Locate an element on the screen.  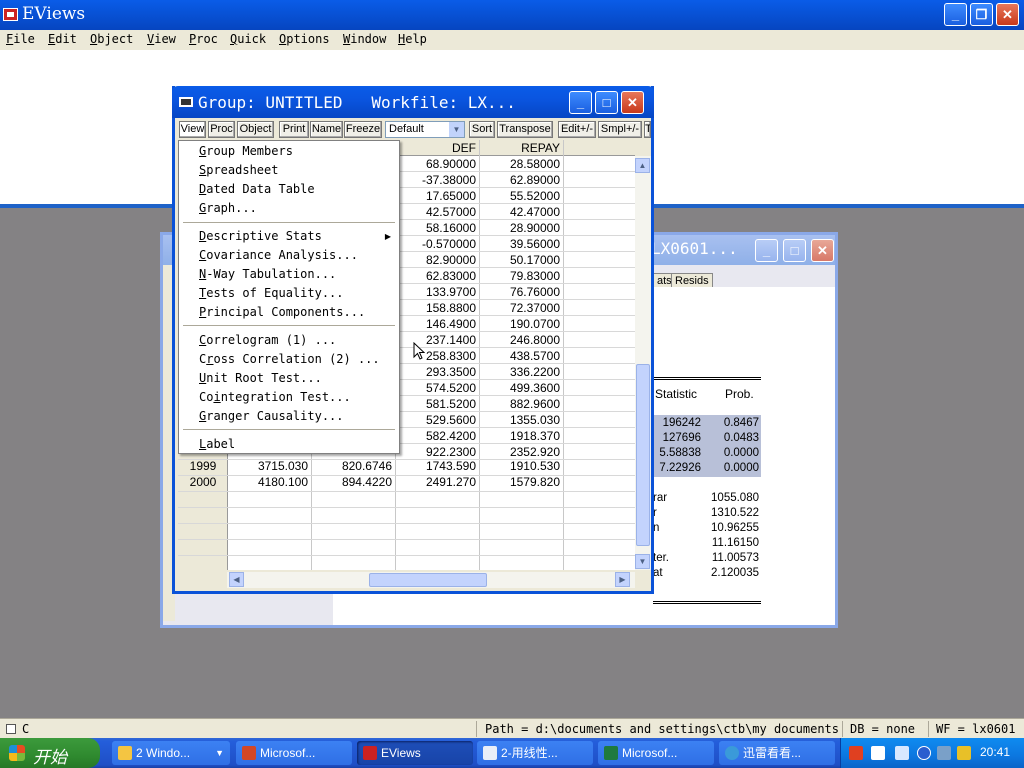
sort-button: Sort is located at coordinates (482, 129).